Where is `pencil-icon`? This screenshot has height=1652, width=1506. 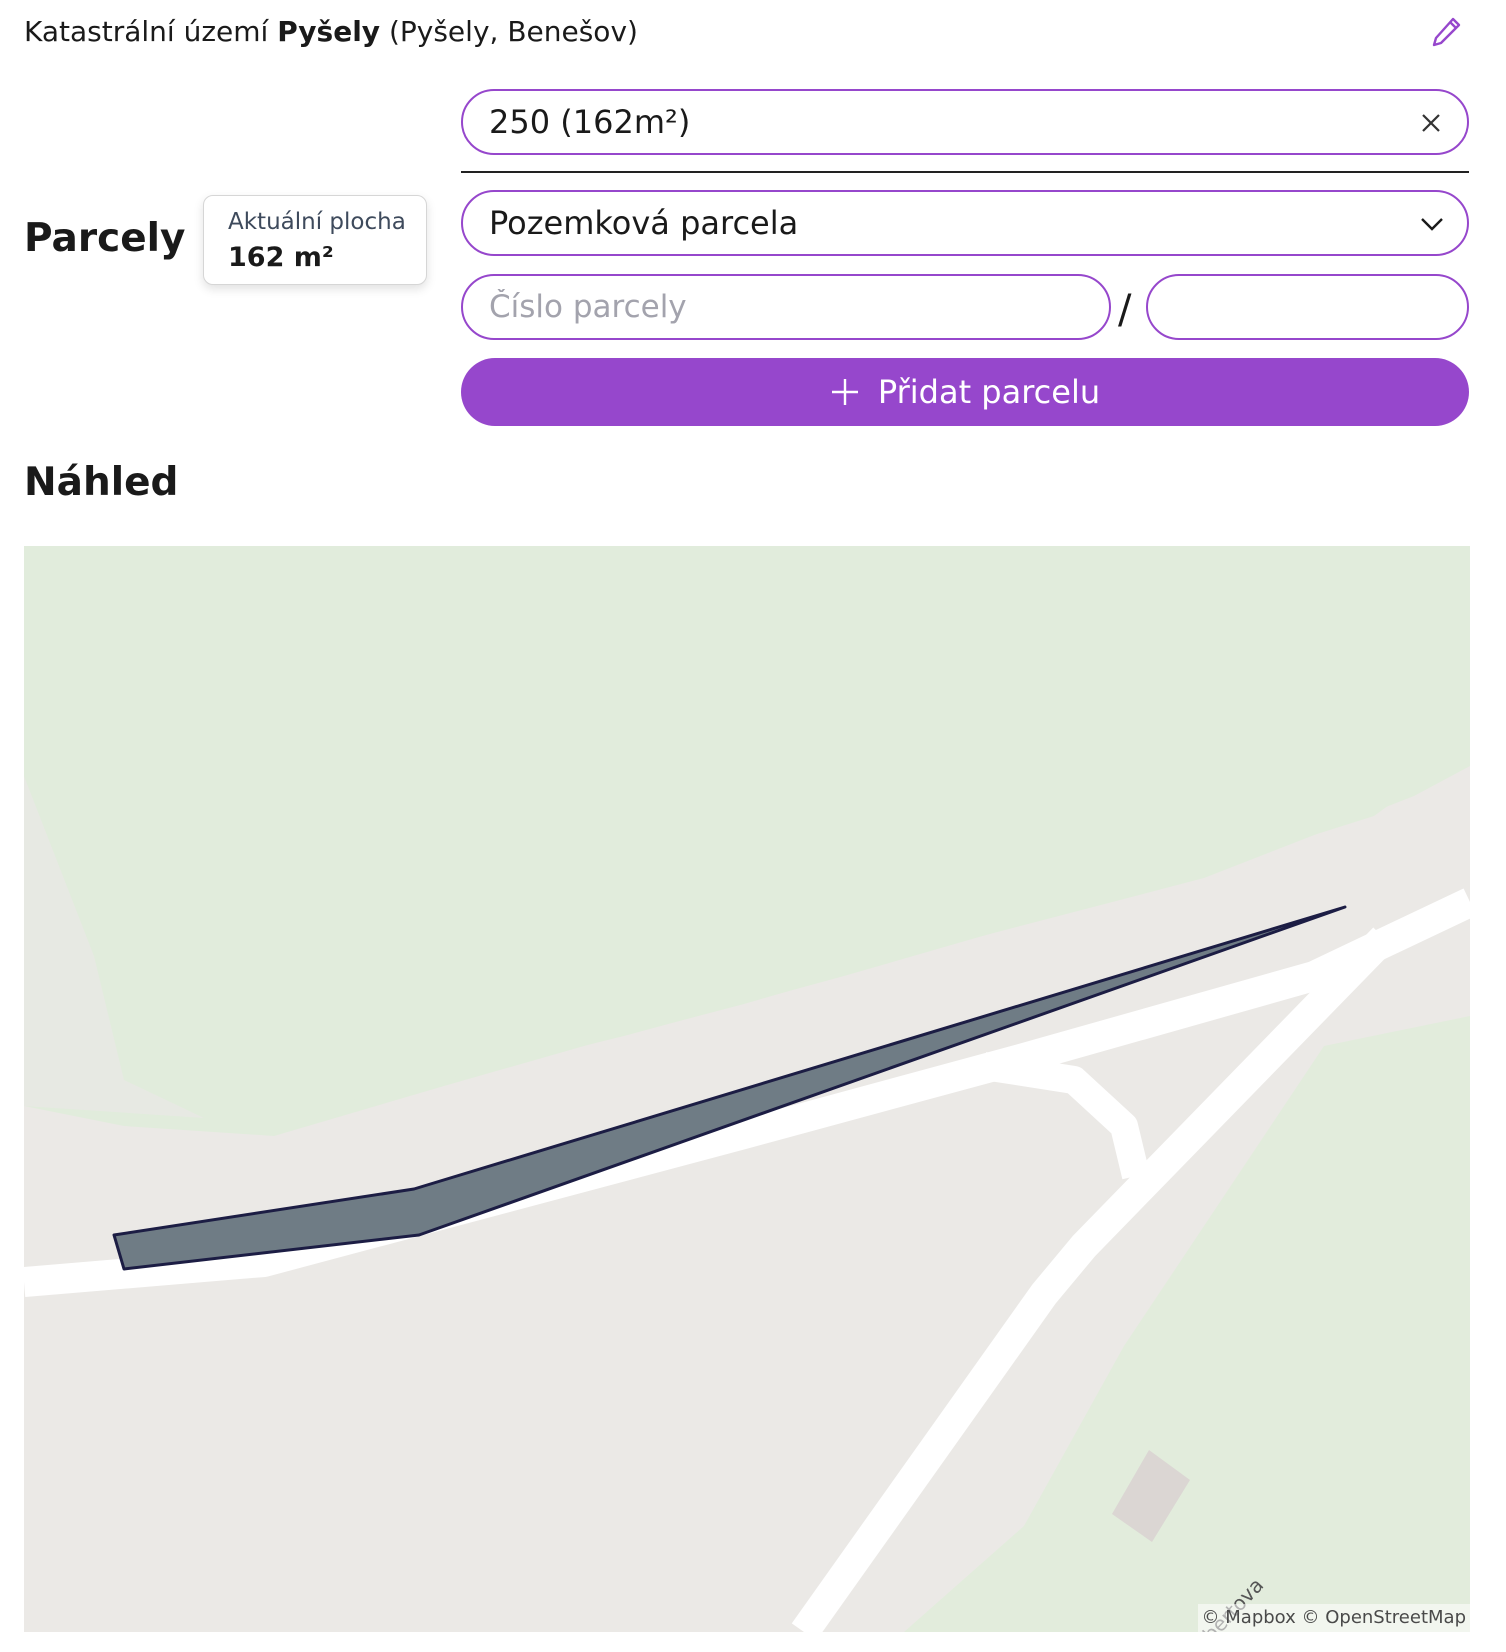 pencil-icon is located at coordinates (1446, 32).